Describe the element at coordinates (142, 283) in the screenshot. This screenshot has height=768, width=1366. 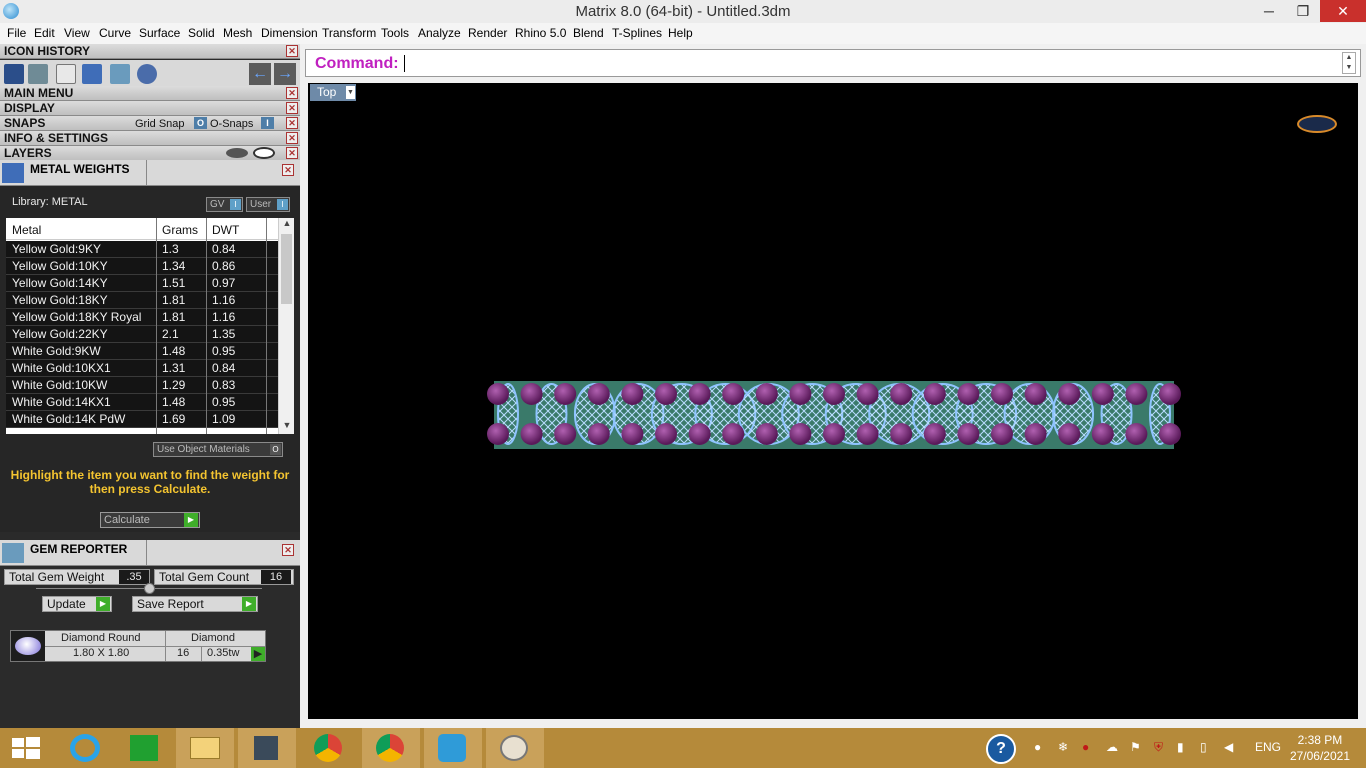
I see `table-row: Yellow Gold:14KY 1.51 0.97` at that location.